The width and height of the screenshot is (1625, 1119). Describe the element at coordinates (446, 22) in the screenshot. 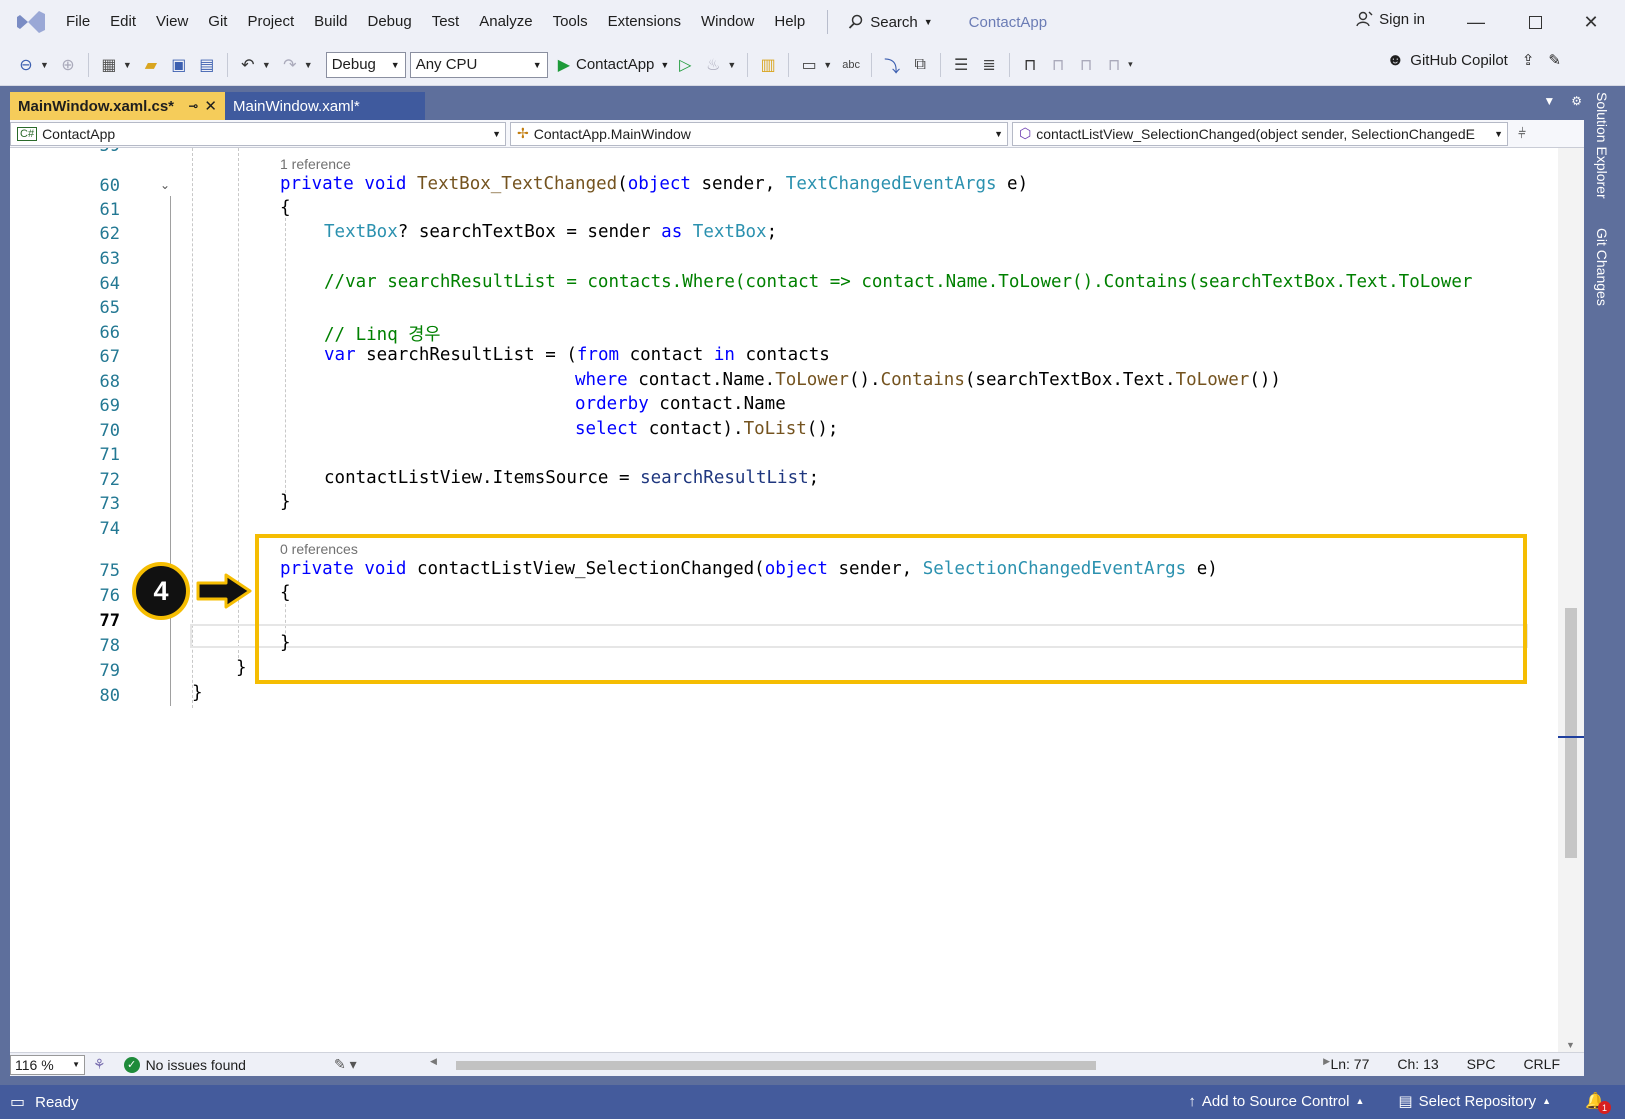

I see `menu-test: Test` at that location.